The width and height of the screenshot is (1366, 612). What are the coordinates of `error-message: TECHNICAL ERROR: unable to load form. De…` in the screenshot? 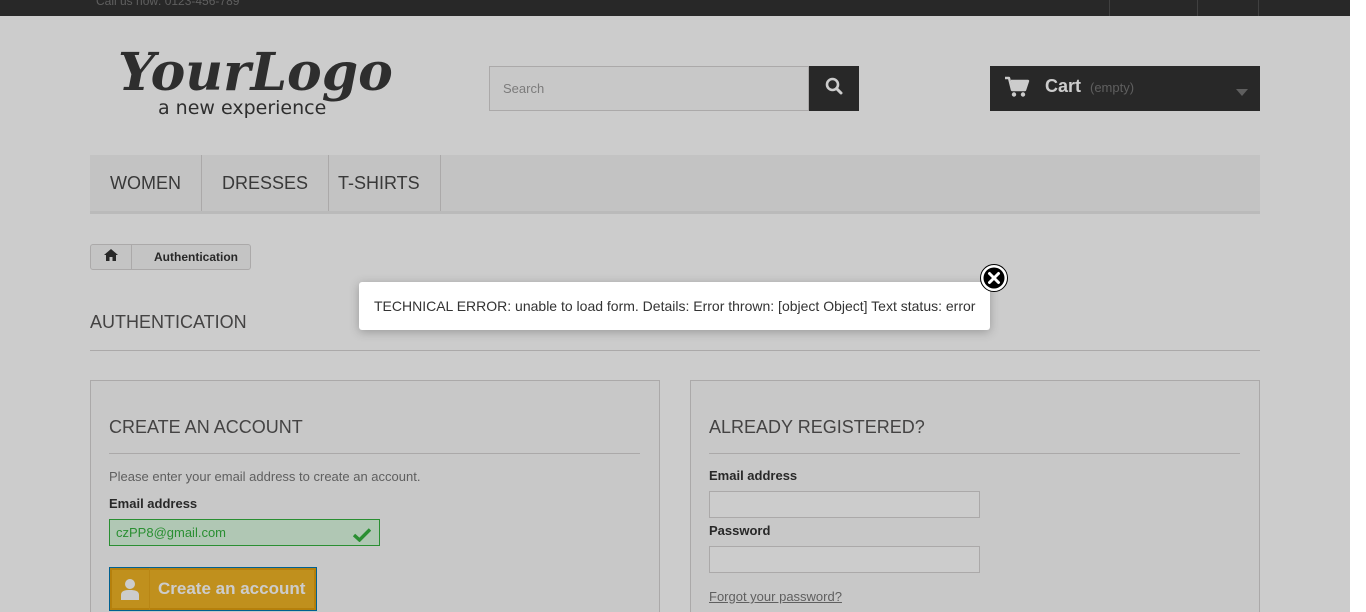 It's located at (675, 306).